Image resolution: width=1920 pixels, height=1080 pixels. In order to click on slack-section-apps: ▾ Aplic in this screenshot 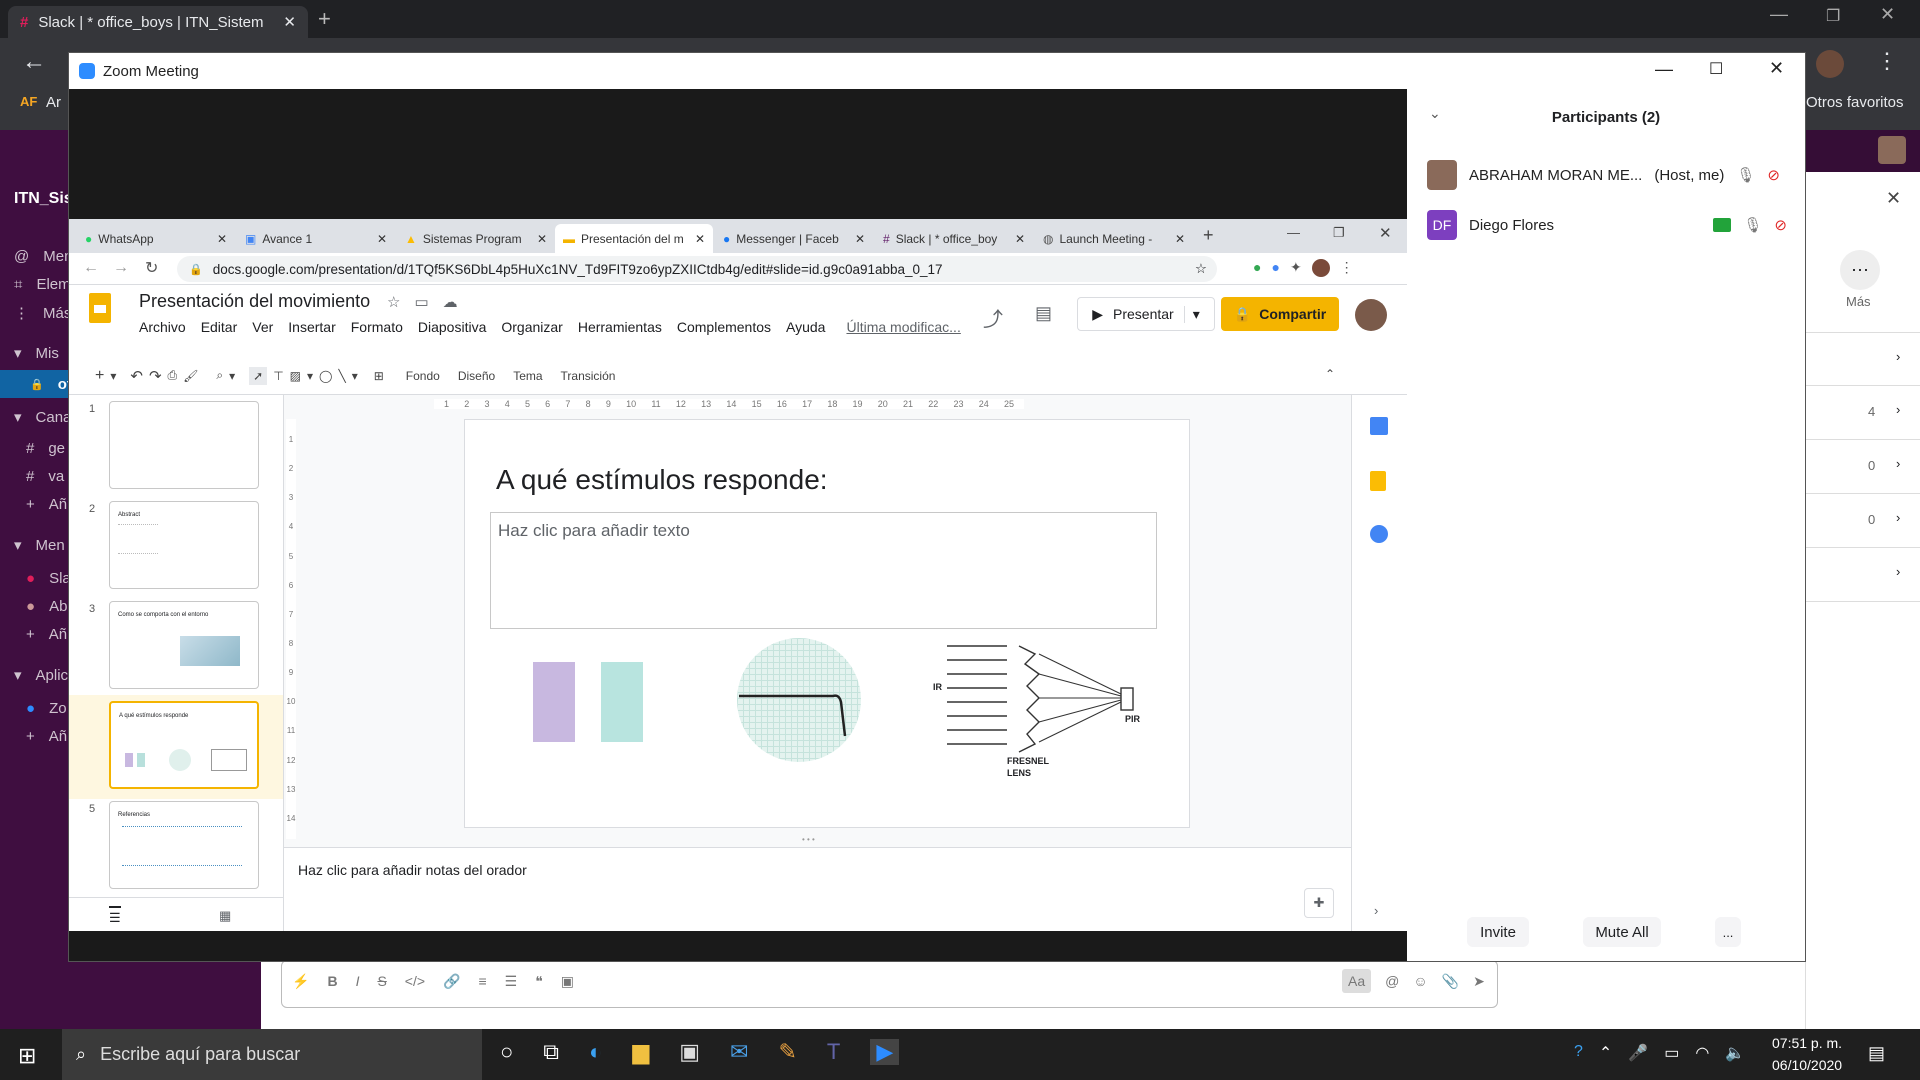, I will do `click(41, 675)`.